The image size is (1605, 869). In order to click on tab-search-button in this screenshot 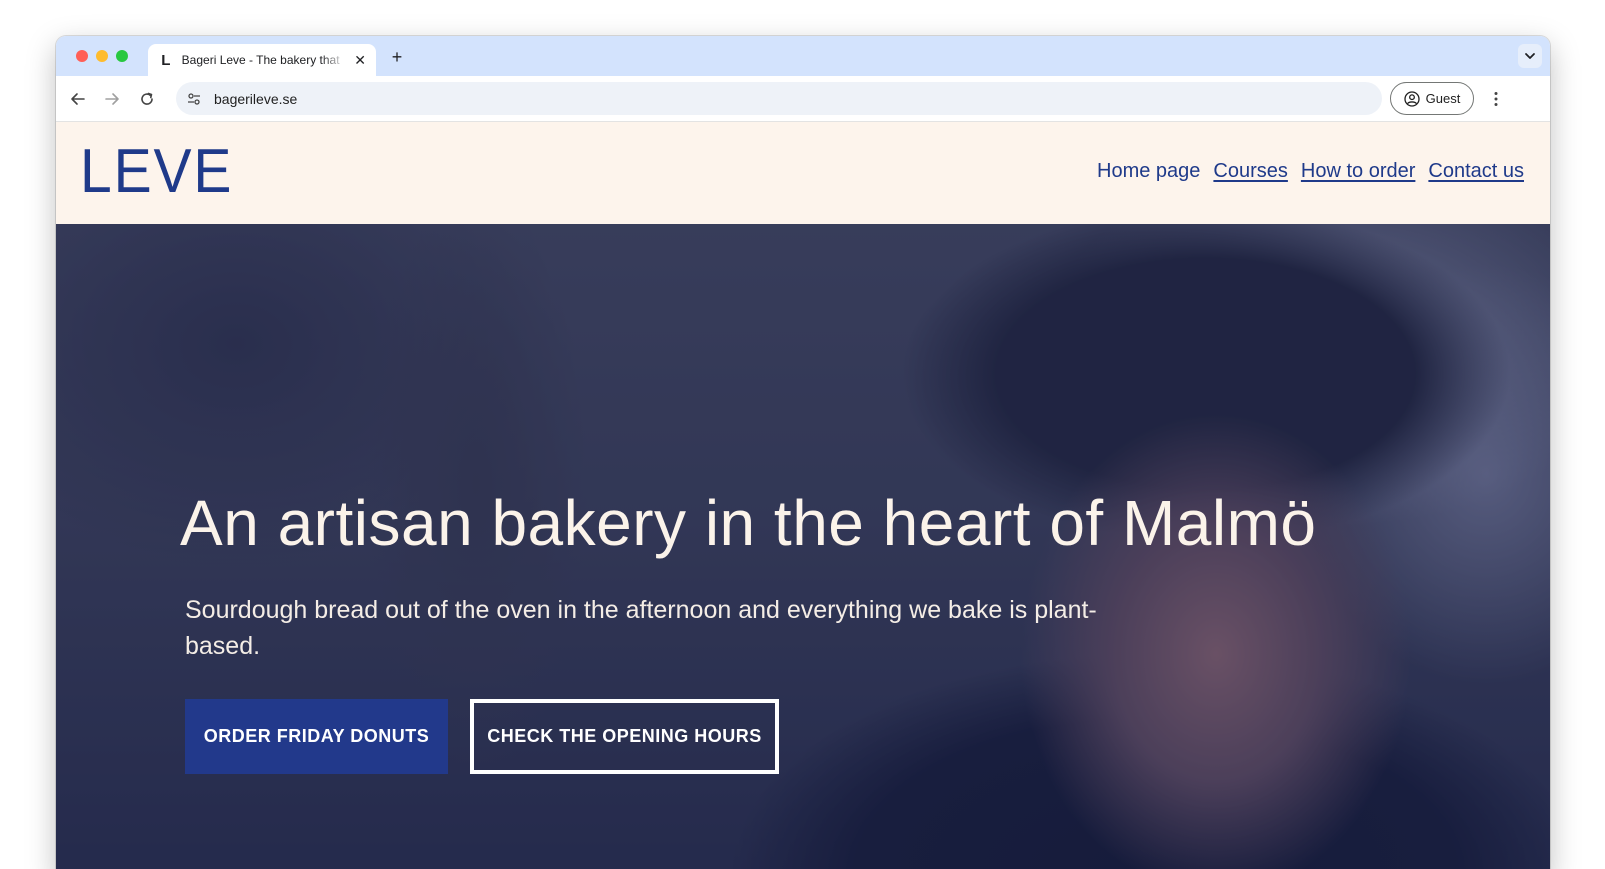, I will do `click(1530, 56)`.